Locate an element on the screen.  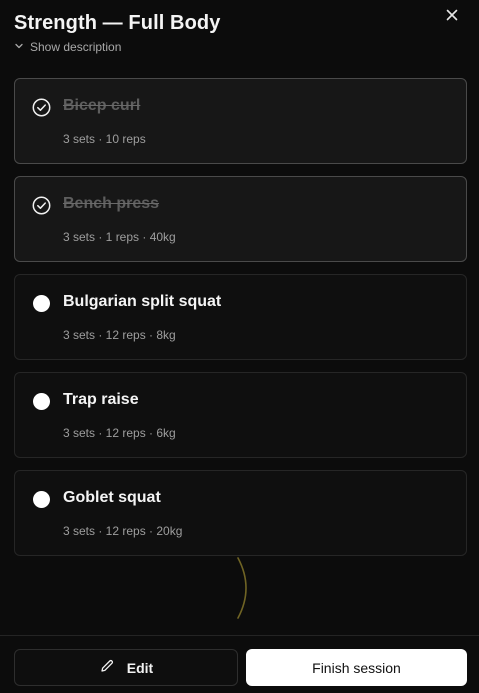
close-button is located at coordinates (452, 17).